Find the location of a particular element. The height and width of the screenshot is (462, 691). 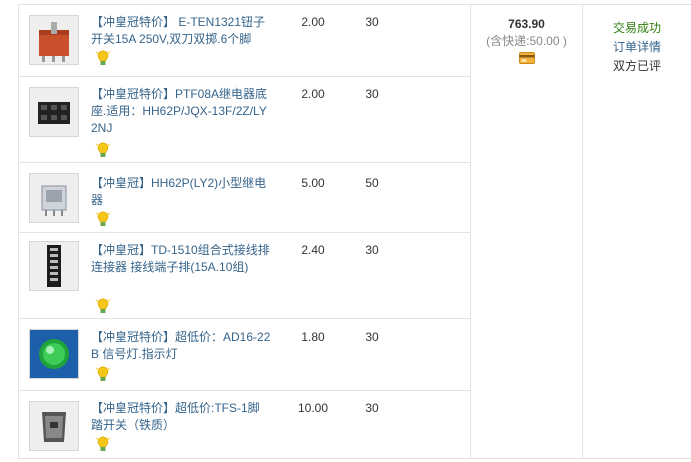

list-item: 【冲皇冠特价】超低价：AD16-22B 信号灯.指示灯 1.80 30 is located at coordinates (244, 355).